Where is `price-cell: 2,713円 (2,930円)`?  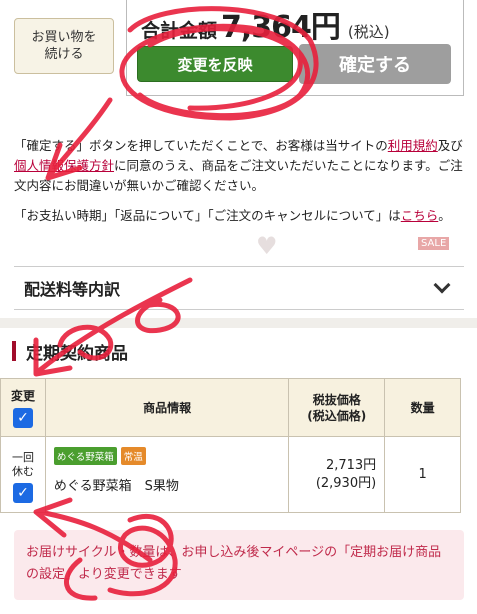
price-cell: 2,713円 (2,930円) is located at coordinates (337, 474).